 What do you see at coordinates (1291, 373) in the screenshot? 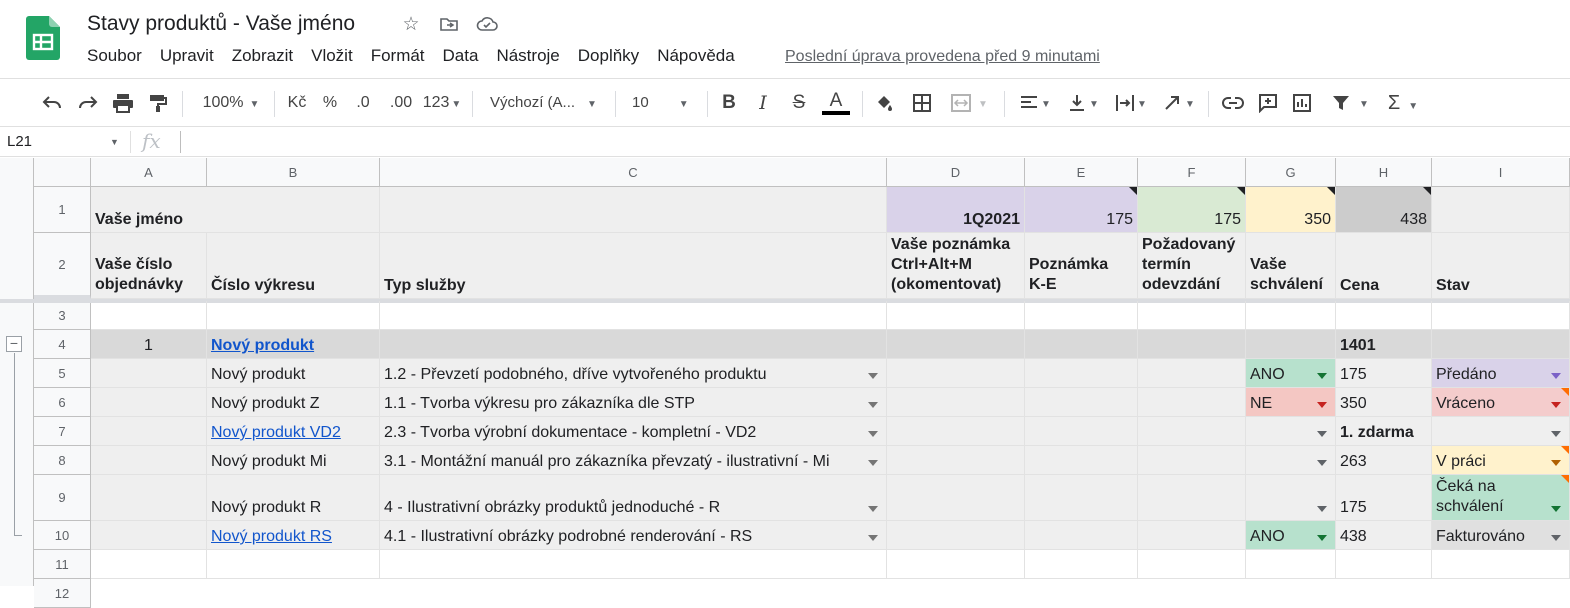
I see `cell-g5: ANO` at bounding box center [1291, 373].